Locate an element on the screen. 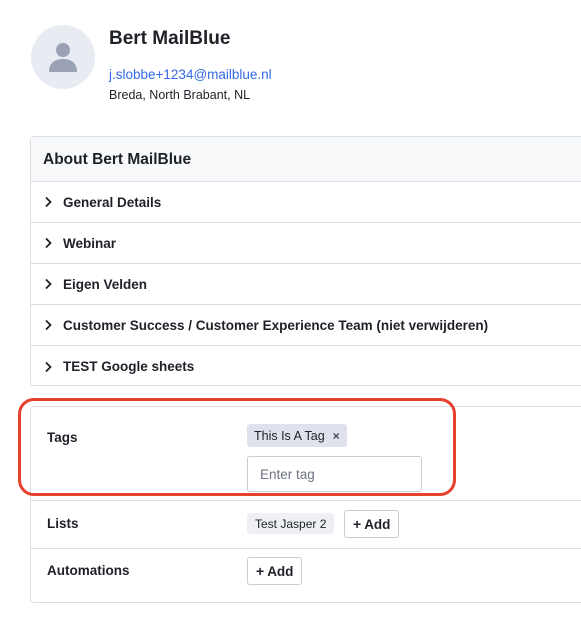 The width and height of the screenshot is (581, 620). contact-email-link: j.slobbe+1234@mailblue.nl is located at coordinates (190, 74).